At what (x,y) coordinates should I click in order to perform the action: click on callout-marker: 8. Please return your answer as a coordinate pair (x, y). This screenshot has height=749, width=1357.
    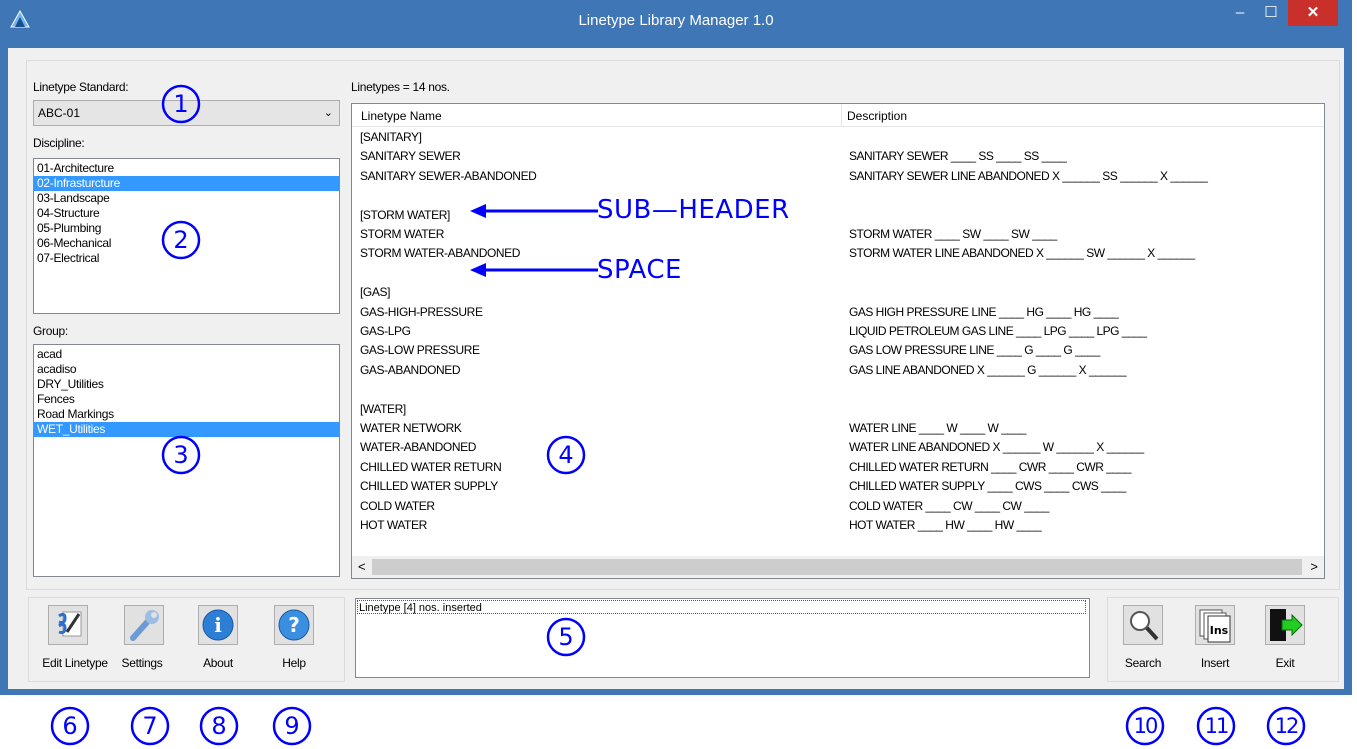
    Looking at the image, I should click on (219, 726).